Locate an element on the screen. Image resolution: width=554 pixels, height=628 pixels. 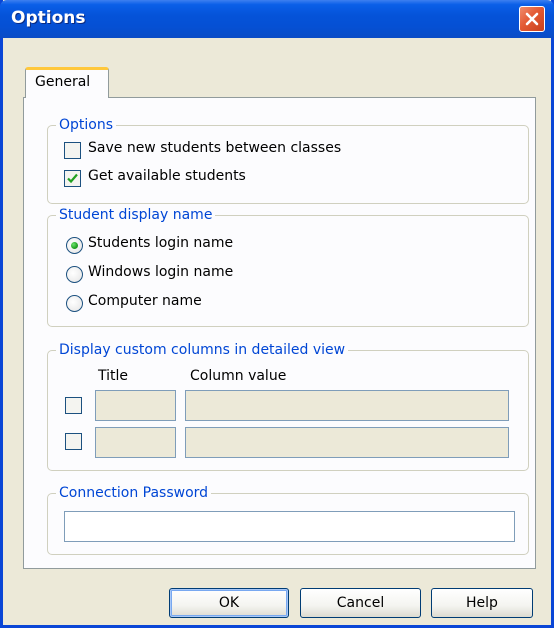
student-display-name-legend: Student display name is located at coordinates (136, 215).